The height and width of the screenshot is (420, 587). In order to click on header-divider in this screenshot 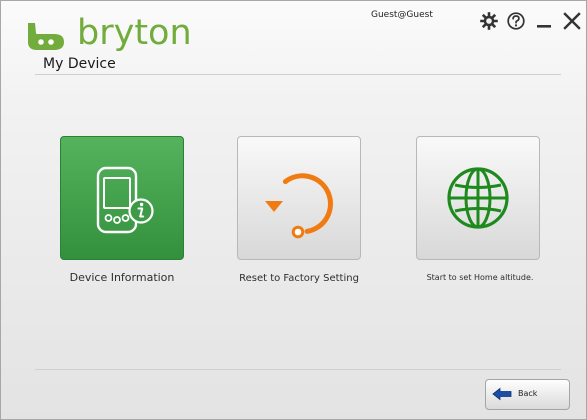, I will do `click(298, 74)`.